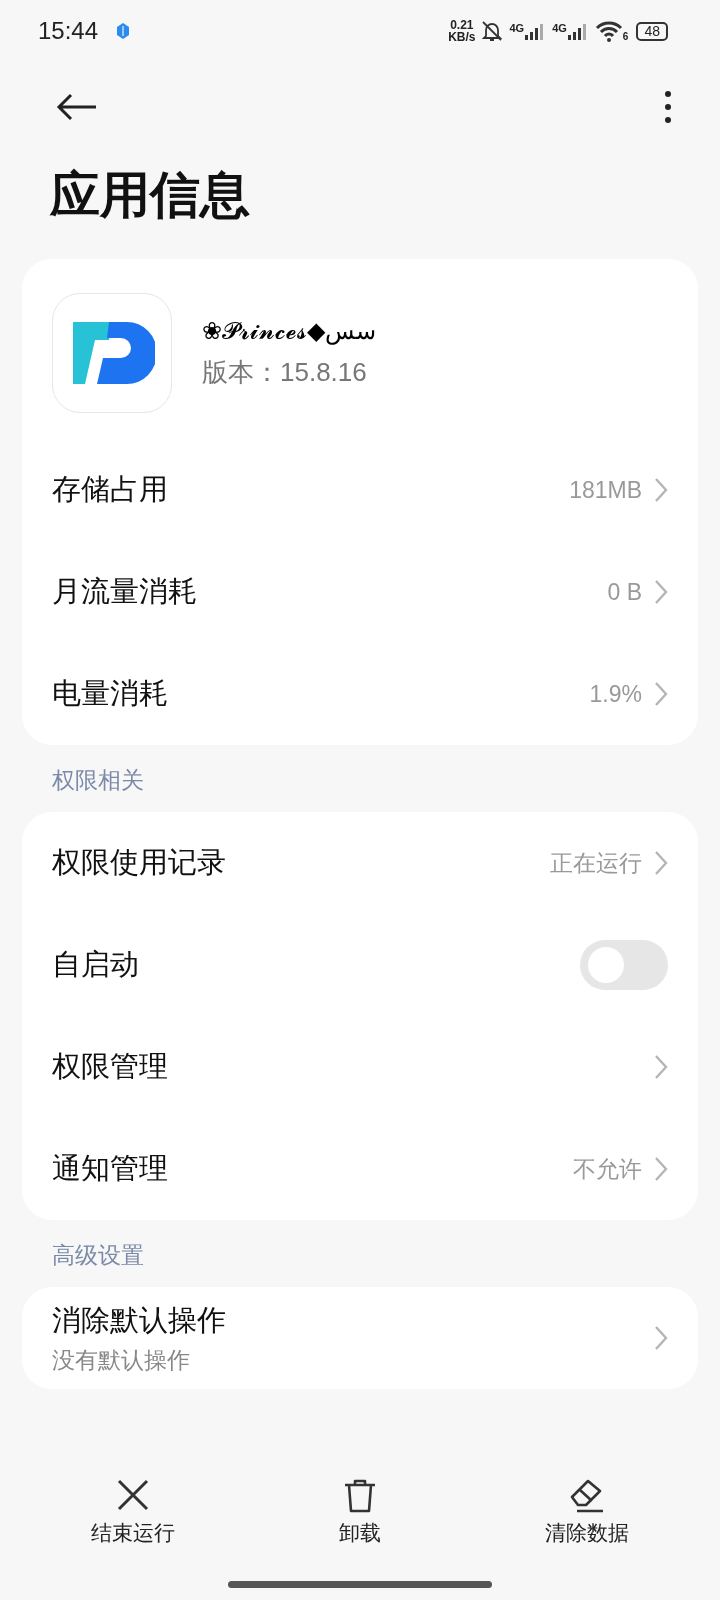 The width and height of the screenshot is (720, 1600). Describe the element at coordinates (462, 25) in the screenshot. I see `network-speed: 0.21` at that location.